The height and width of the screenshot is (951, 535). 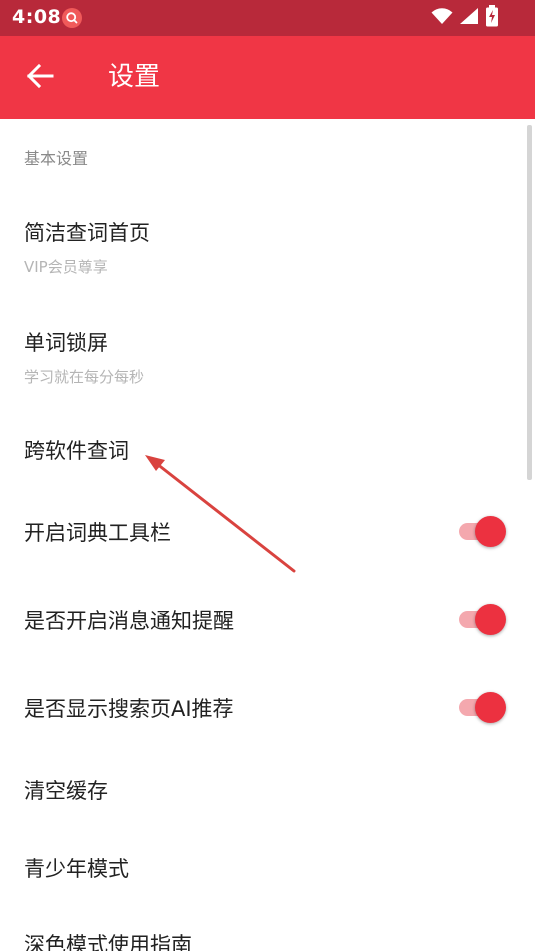 I want to click on battery-charging-icon, so click(x=492, y=18).